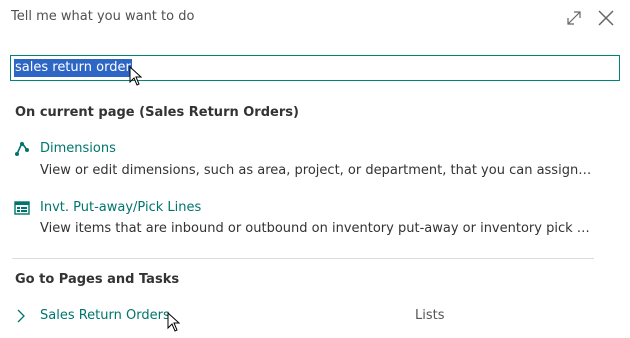  What do you see at coordinates (78, 148) in the screenshot?
I see `result-dimensions-link: Dimensions` at bounding box center [78, 148].